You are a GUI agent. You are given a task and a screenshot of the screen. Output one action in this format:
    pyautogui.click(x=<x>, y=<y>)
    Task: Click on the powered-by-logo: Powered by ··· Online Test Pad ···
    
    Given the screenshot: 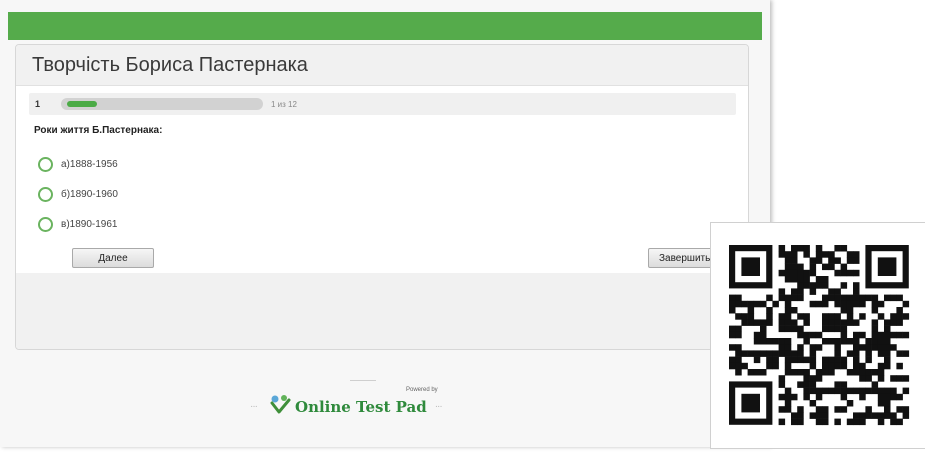 What is the action you would take?
    pyautogui.click(x=365, y=401)
    